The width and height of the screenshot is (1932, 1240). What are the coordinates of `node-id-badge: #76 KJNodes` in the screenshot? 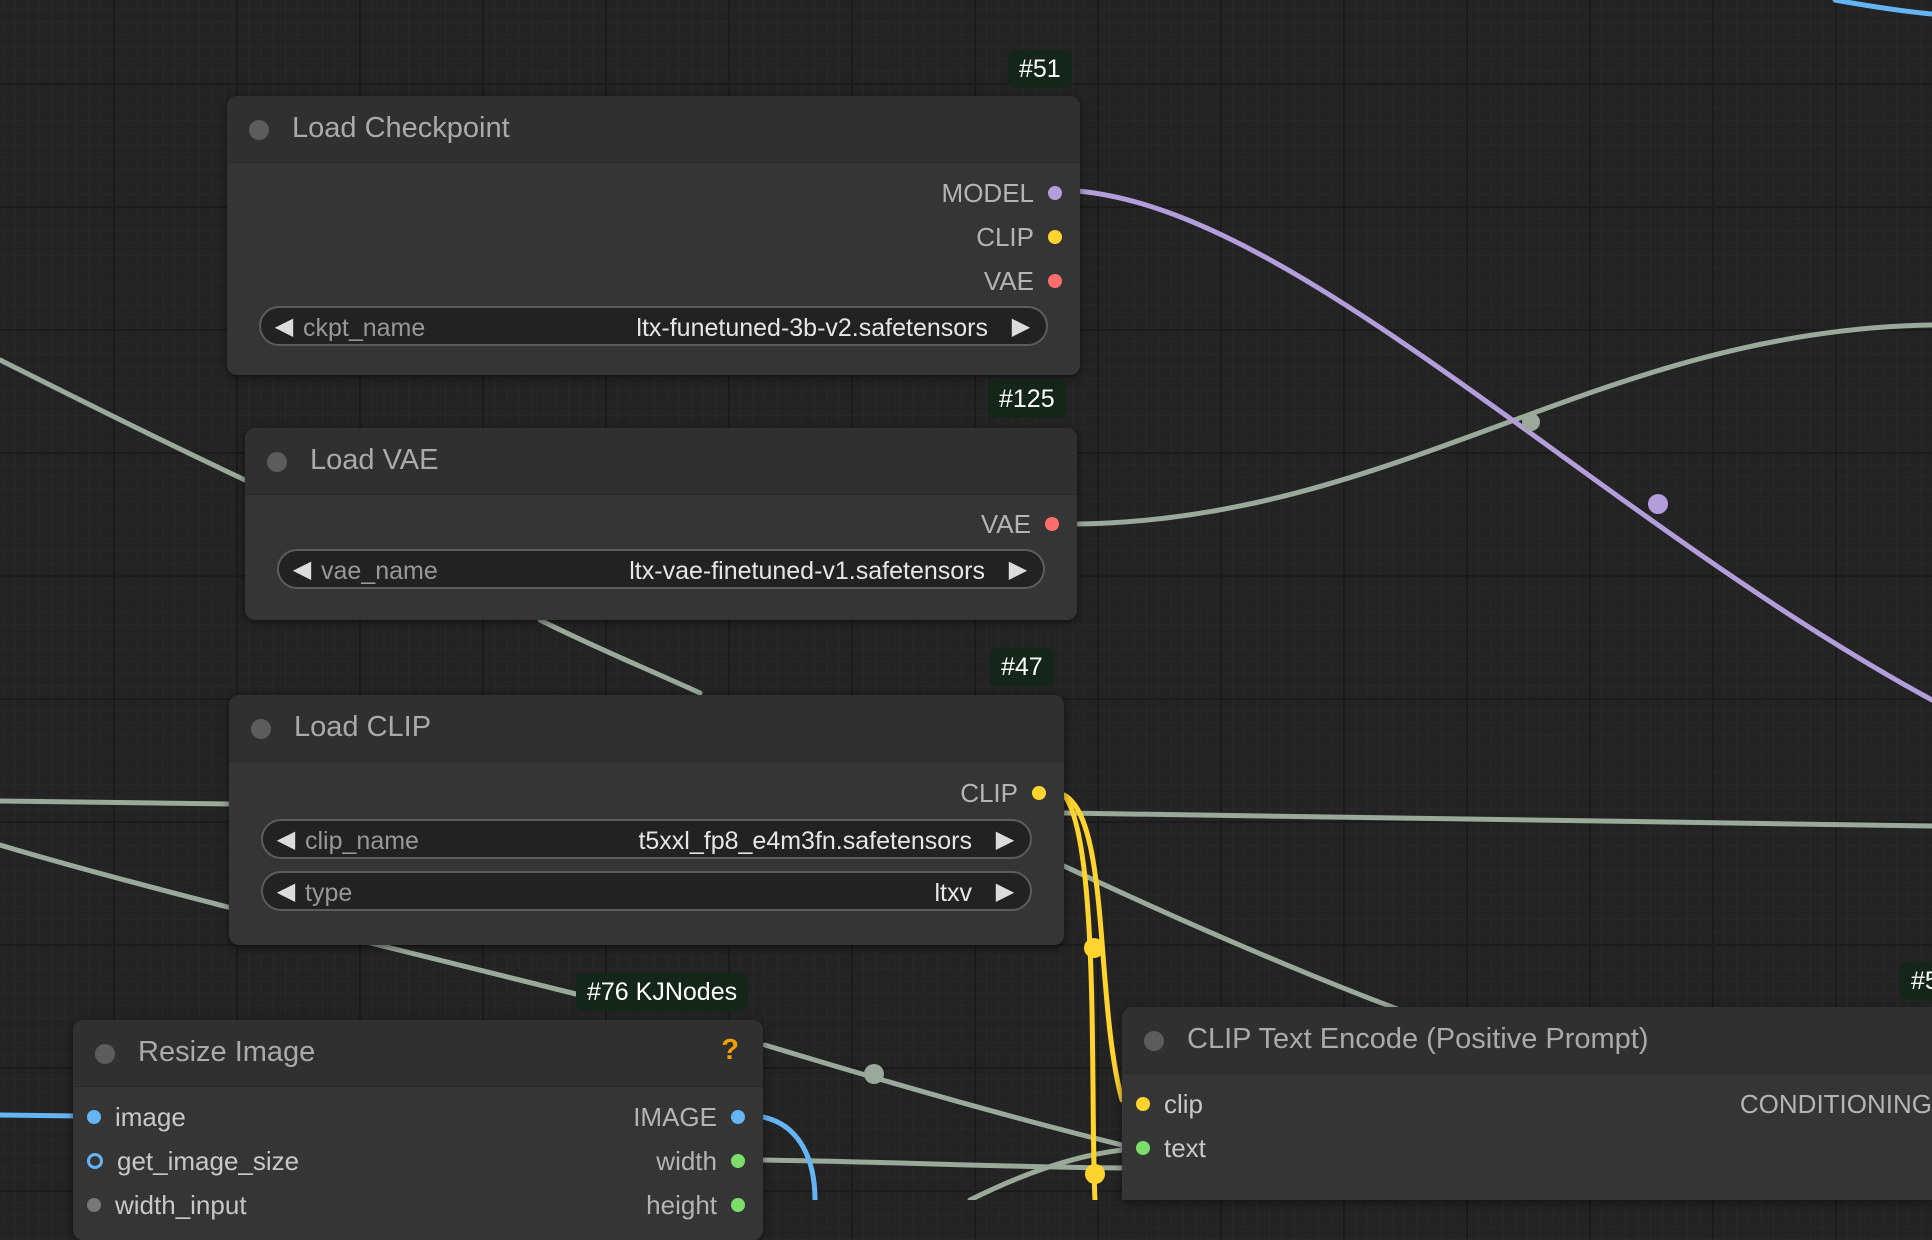 It's located at (662, 992).